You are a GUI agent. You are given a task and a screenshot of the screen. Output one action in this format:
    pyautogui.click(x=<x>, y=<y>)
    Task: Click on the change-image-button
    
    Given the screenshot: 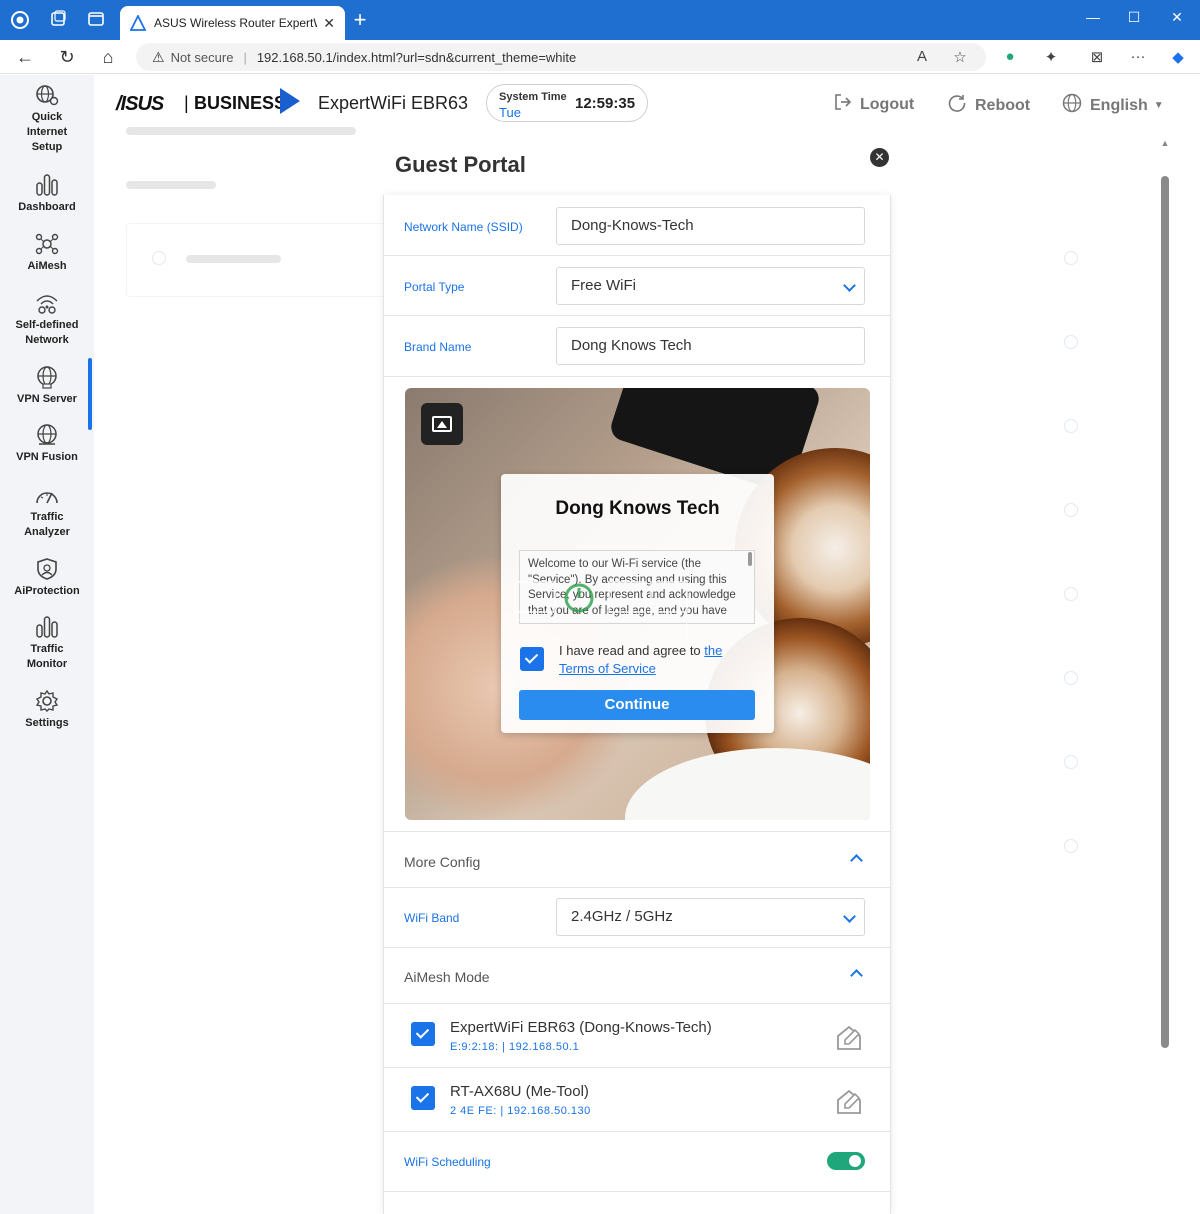 What is the action you would take?
    pyautogui.click(x=442, y=424)
    